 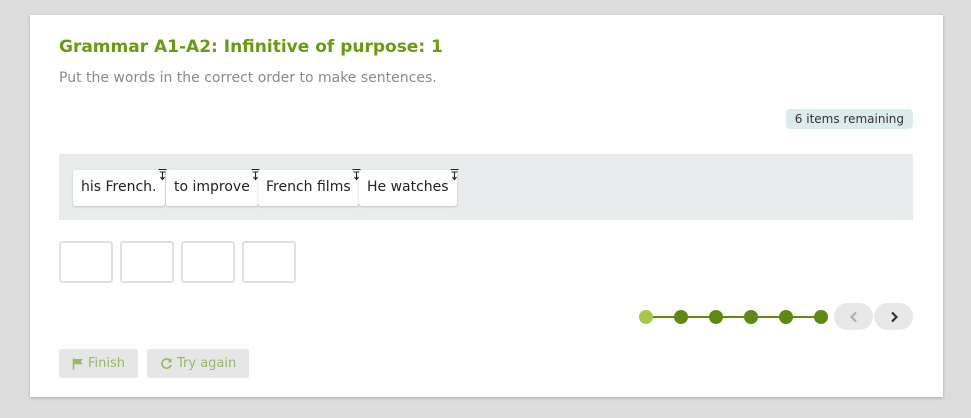 I want to click on word-chip-label: to improve, so click(x=212, y=187).